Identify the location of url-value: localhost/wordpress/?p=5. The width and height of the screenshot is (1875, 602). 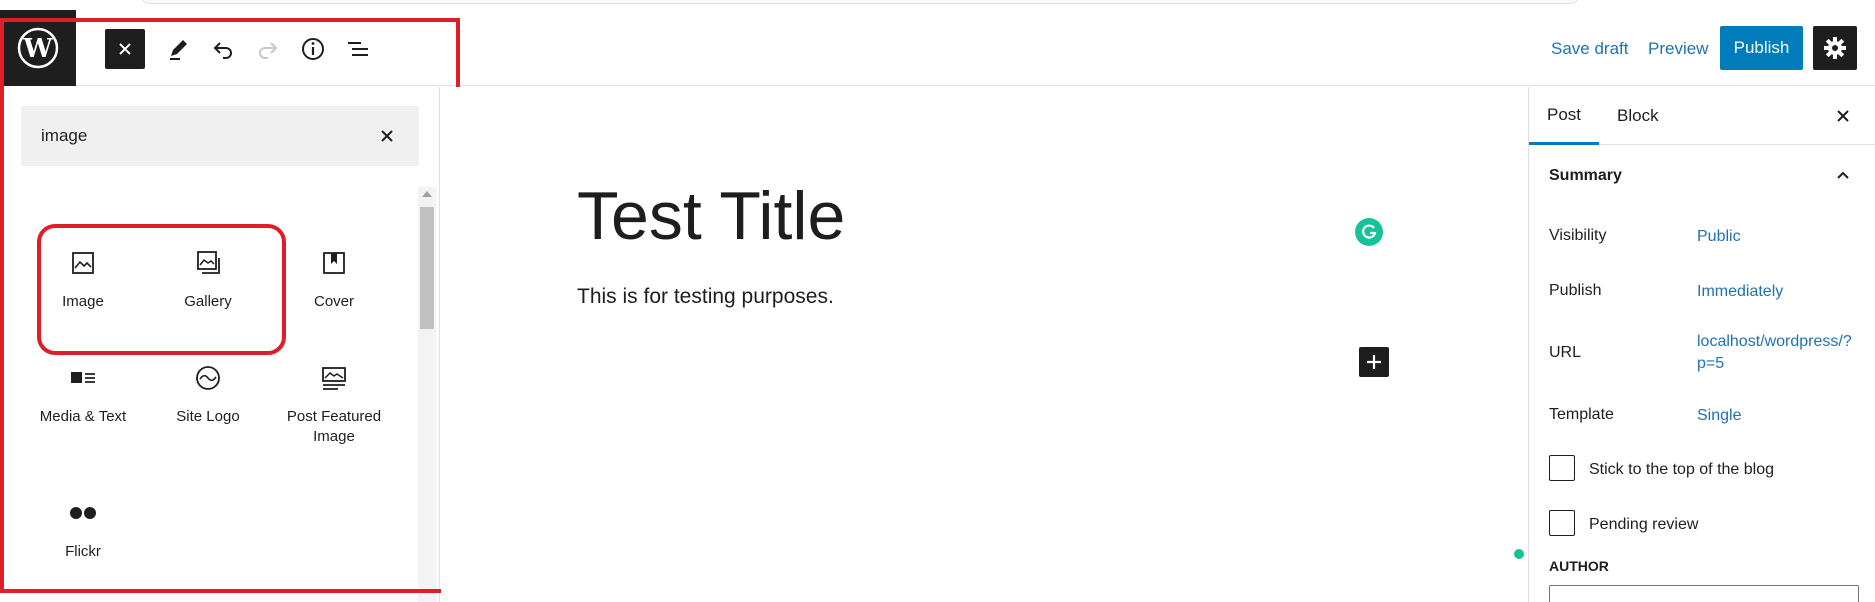
(1782, 353).